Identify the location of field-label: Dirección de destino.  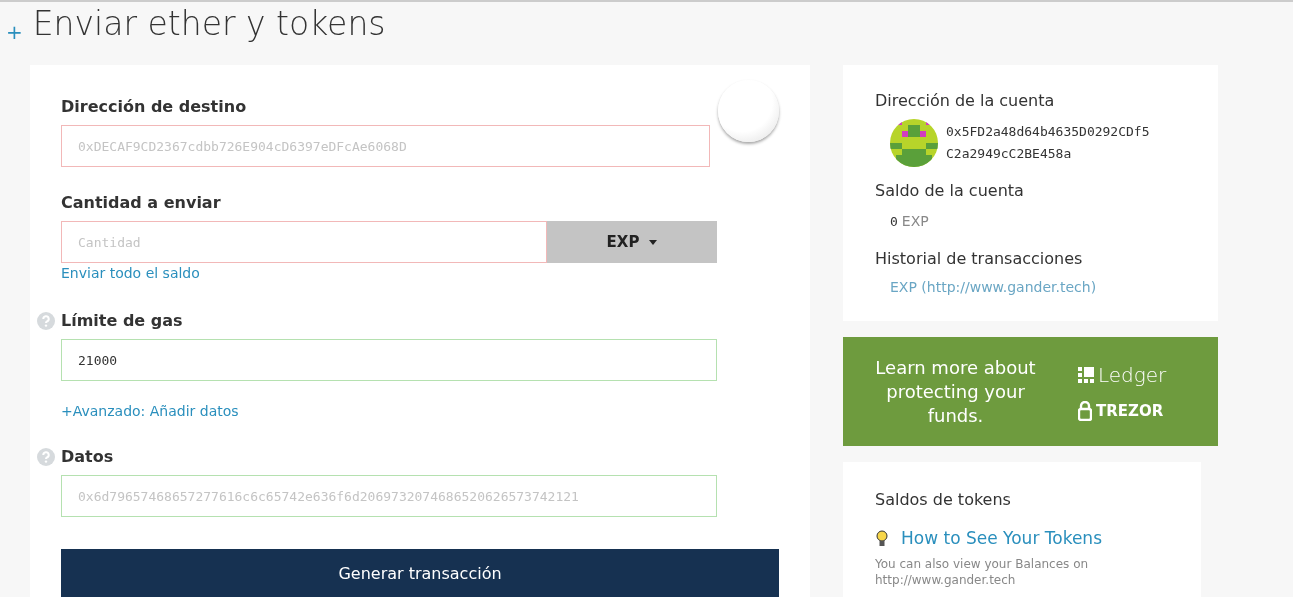
(154, 107).